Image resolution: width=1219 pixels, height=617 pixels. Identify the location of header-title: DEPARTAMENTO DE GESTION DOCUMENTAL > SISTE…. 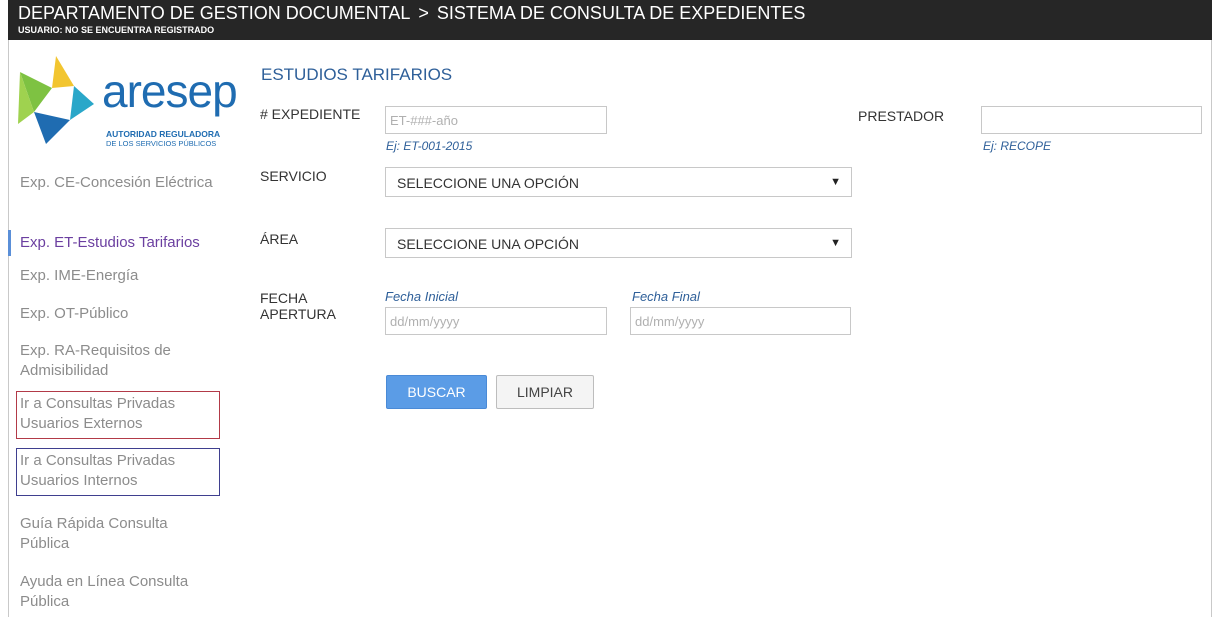
(411, 13).